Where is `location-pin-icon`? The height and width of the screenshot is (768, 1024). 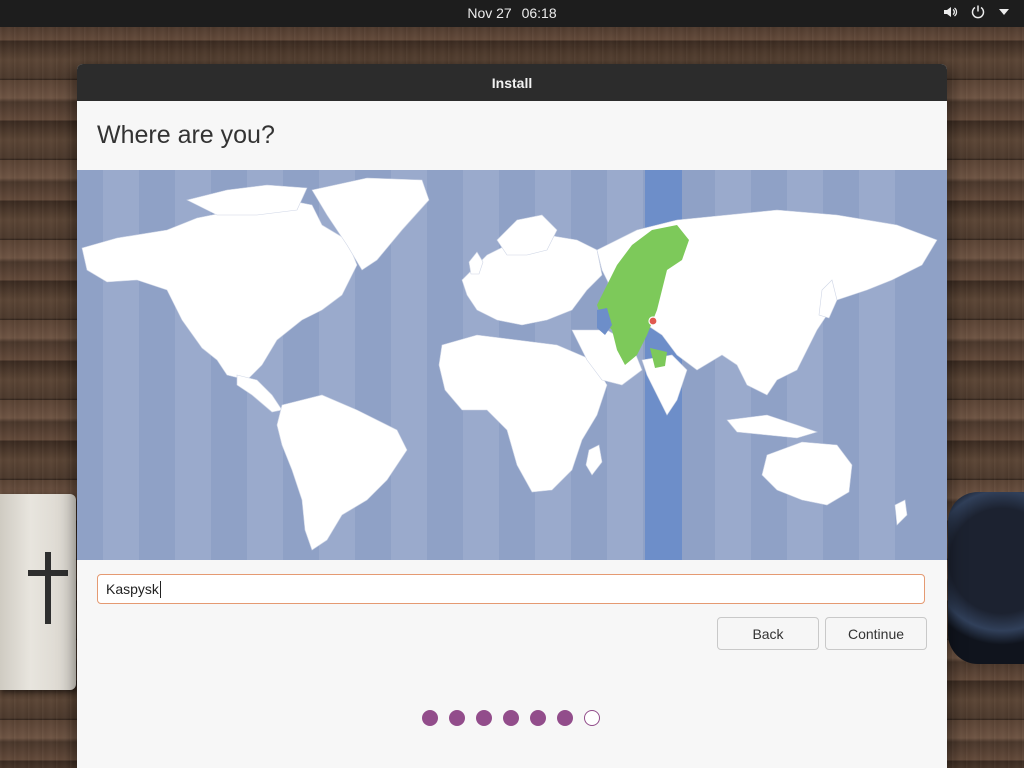
location-pin-icon is located at coordinates (653, 321).